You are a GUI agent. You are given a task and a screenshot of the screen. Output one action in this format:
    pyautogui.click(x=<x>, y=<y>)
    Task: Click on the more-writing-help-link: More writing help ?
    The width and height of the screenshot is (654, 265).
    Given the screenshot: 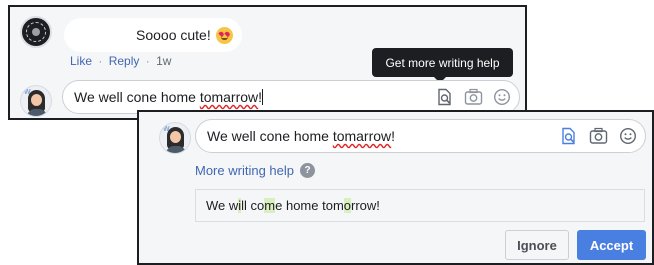 What is the action you would take?
    pyautogui.click(x=255, y=170)
    